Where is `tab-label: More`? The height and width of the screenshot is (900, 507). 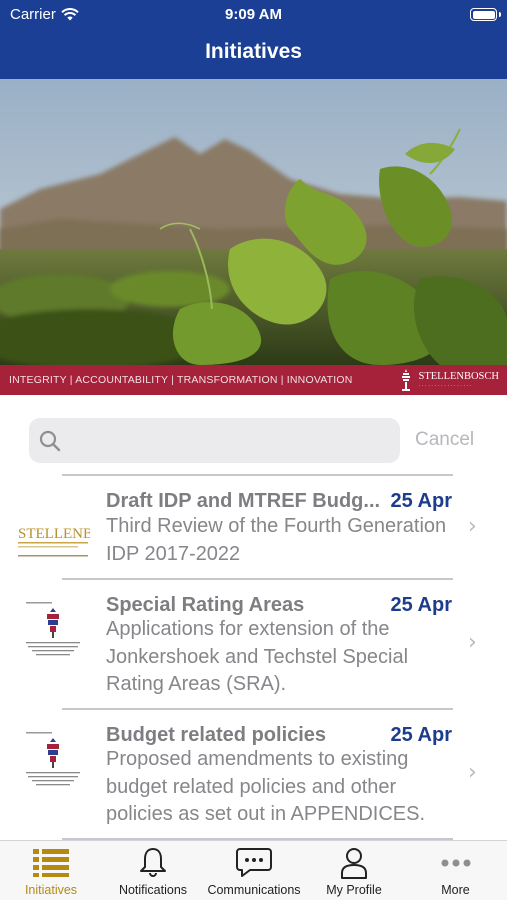
tab-label: More is located at coordinates (455, 890).